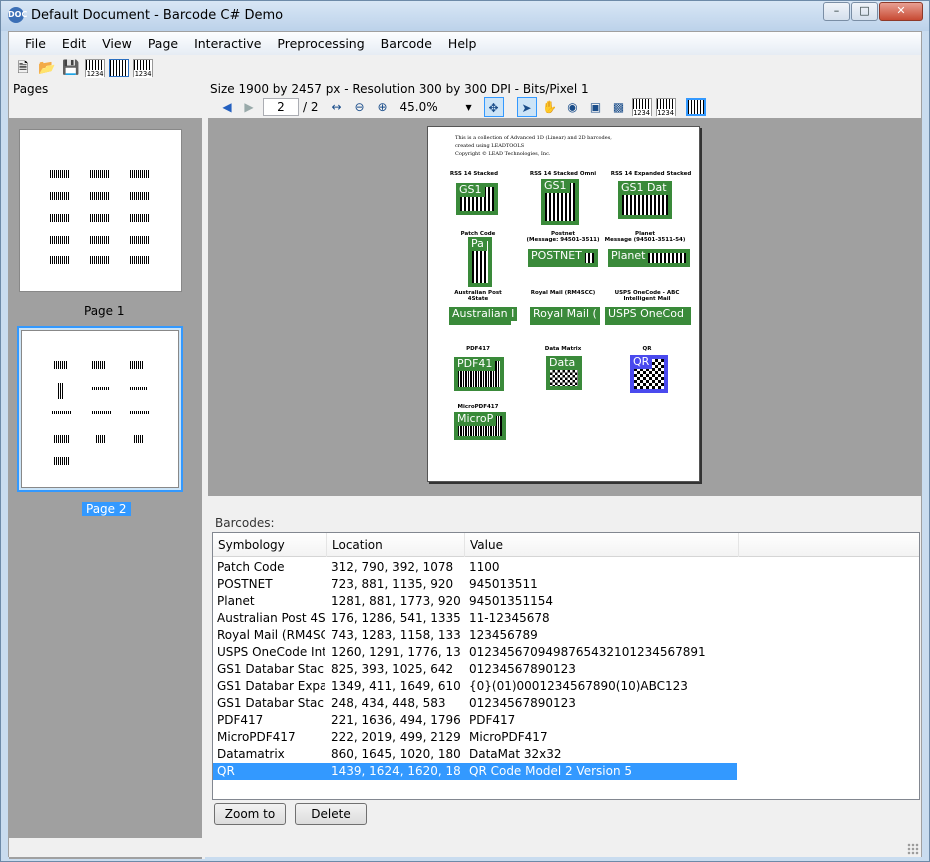 The image size is (930, 862). Describe the element at coordinates (645, 237) in the screenshot. I see `barcode-caption: Planet Message (94501-3511-54)` at that location.